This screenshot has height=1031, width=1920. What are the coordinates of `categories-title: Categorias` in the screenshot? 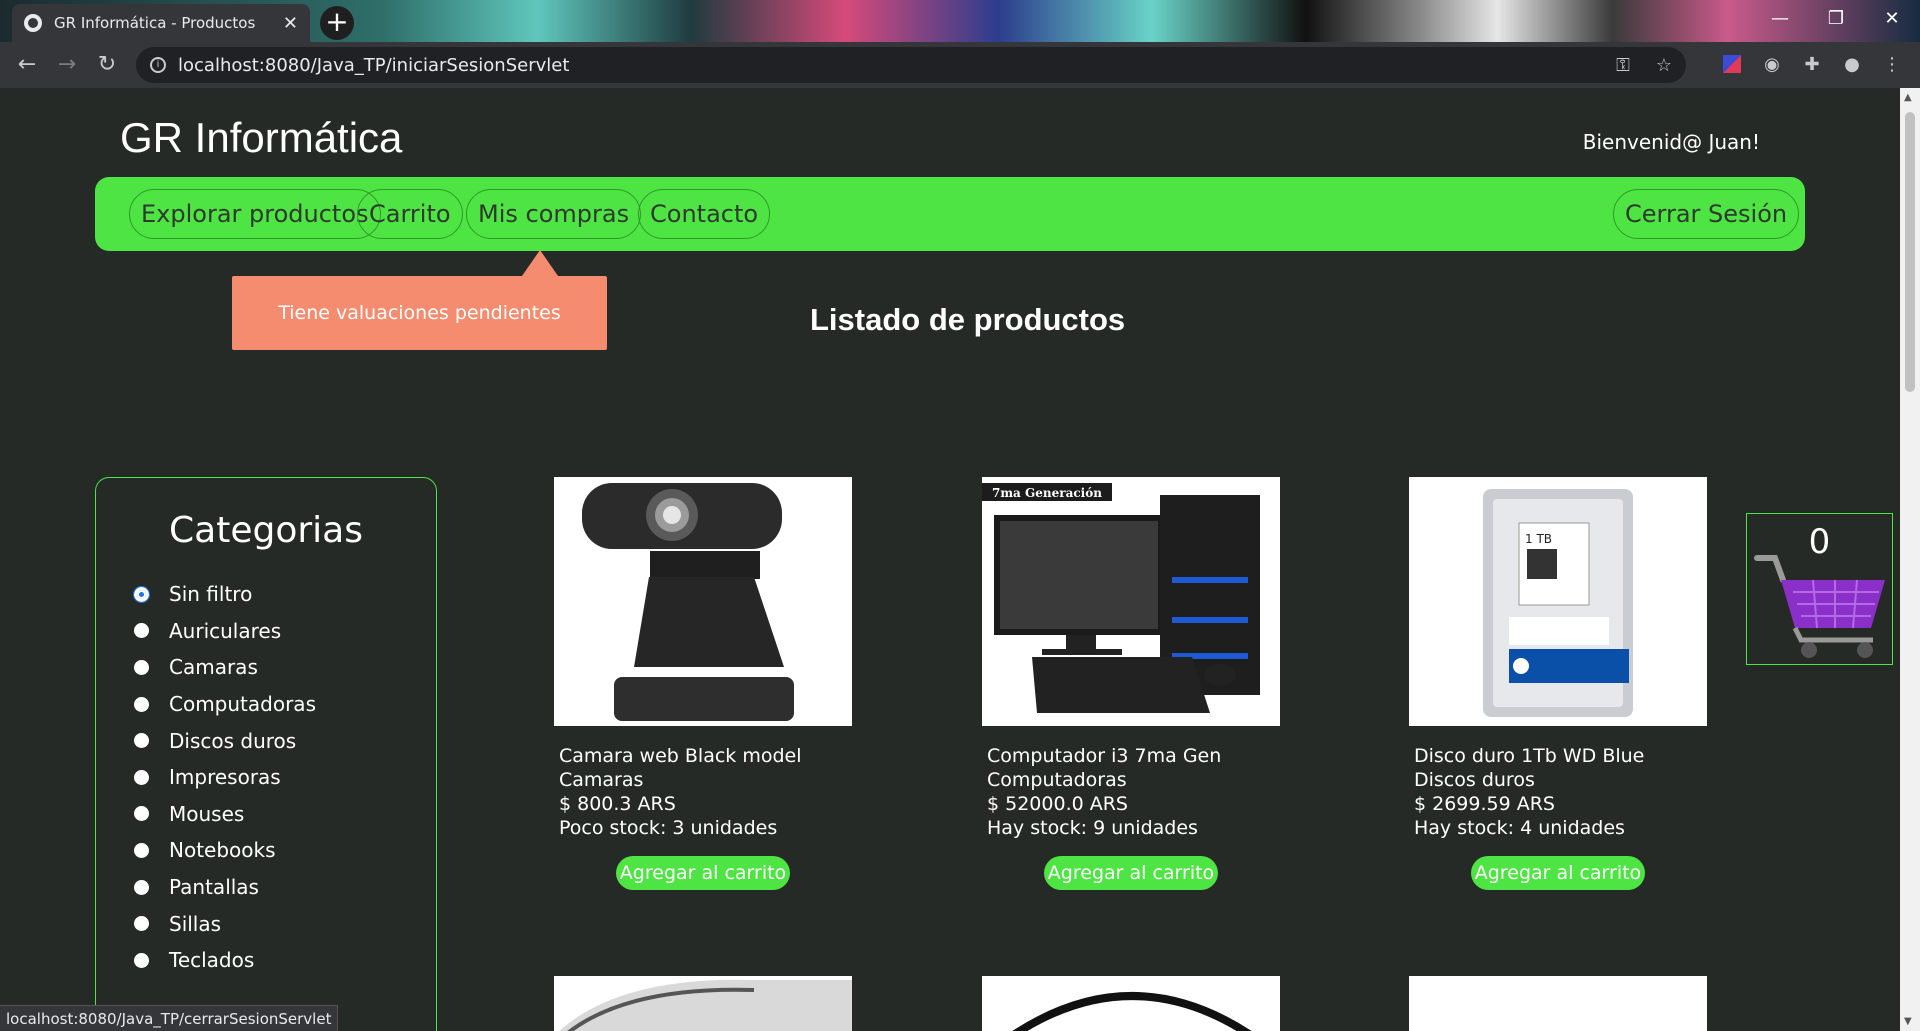 It's located at (266, 530).